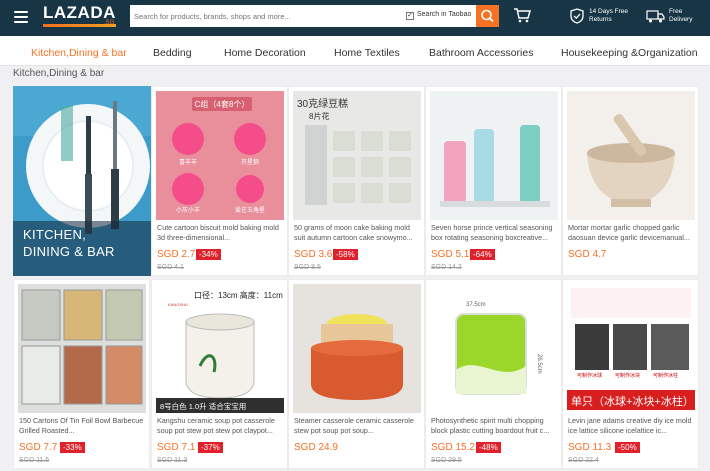  What do you see at coordinates (38, 447) in the screenshot?
I see `product-price: SGD 7.7` at bounding box center [38, 447].